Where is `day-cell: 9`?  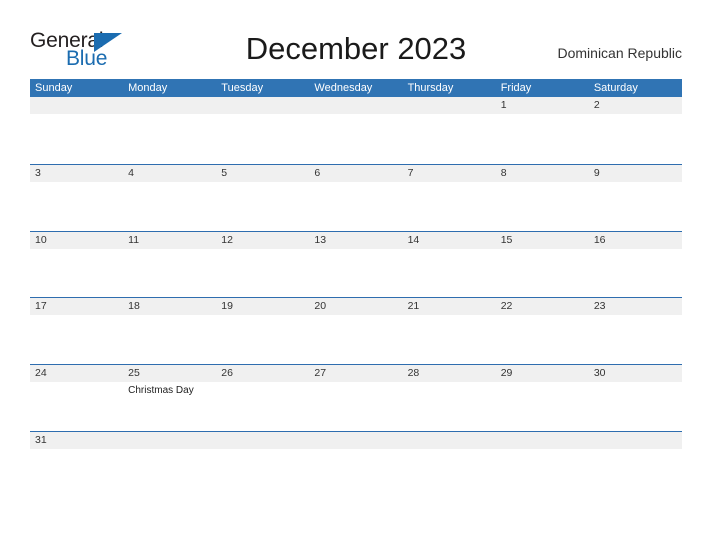
day-cell: 9 is located at coordinates (635, 174).